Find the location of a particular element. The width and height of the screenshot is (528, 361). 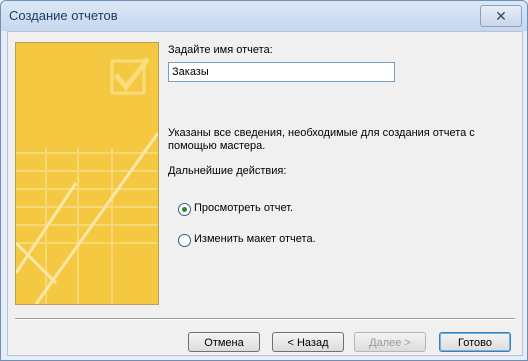

next-button: Далее > is located at coordinates (390, 342).